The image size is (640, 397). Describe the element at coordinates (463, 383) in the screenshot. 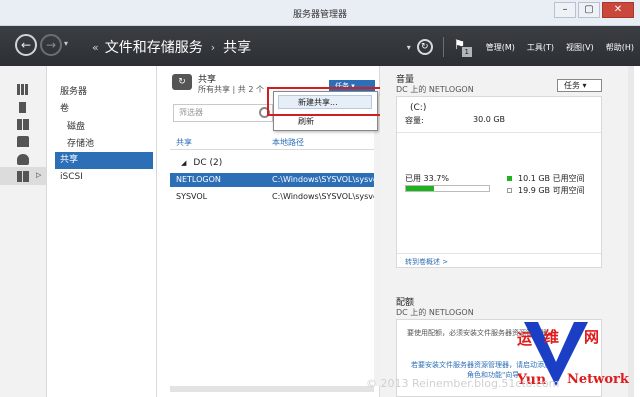

I see `copyright-watermark: © 2013 Reinember.blog.51cto.com` at that location.